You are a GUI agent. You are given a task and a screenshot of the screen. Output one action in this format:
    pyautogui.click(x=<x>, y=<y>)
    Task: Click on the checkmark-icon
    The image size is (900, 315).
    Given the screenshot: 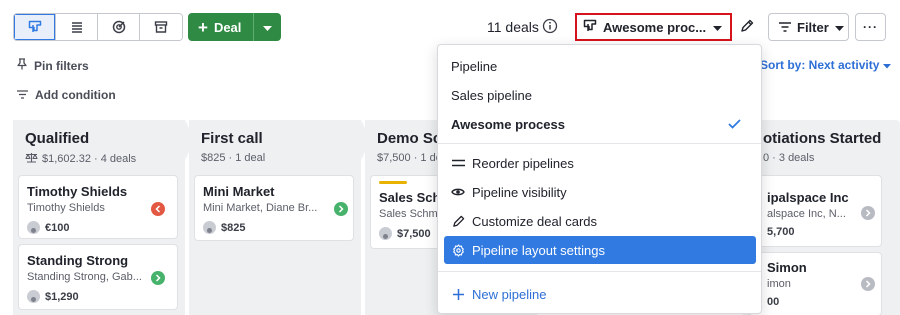 What is the action you would take?
    pyautogui.click(x=734, y=124)
    